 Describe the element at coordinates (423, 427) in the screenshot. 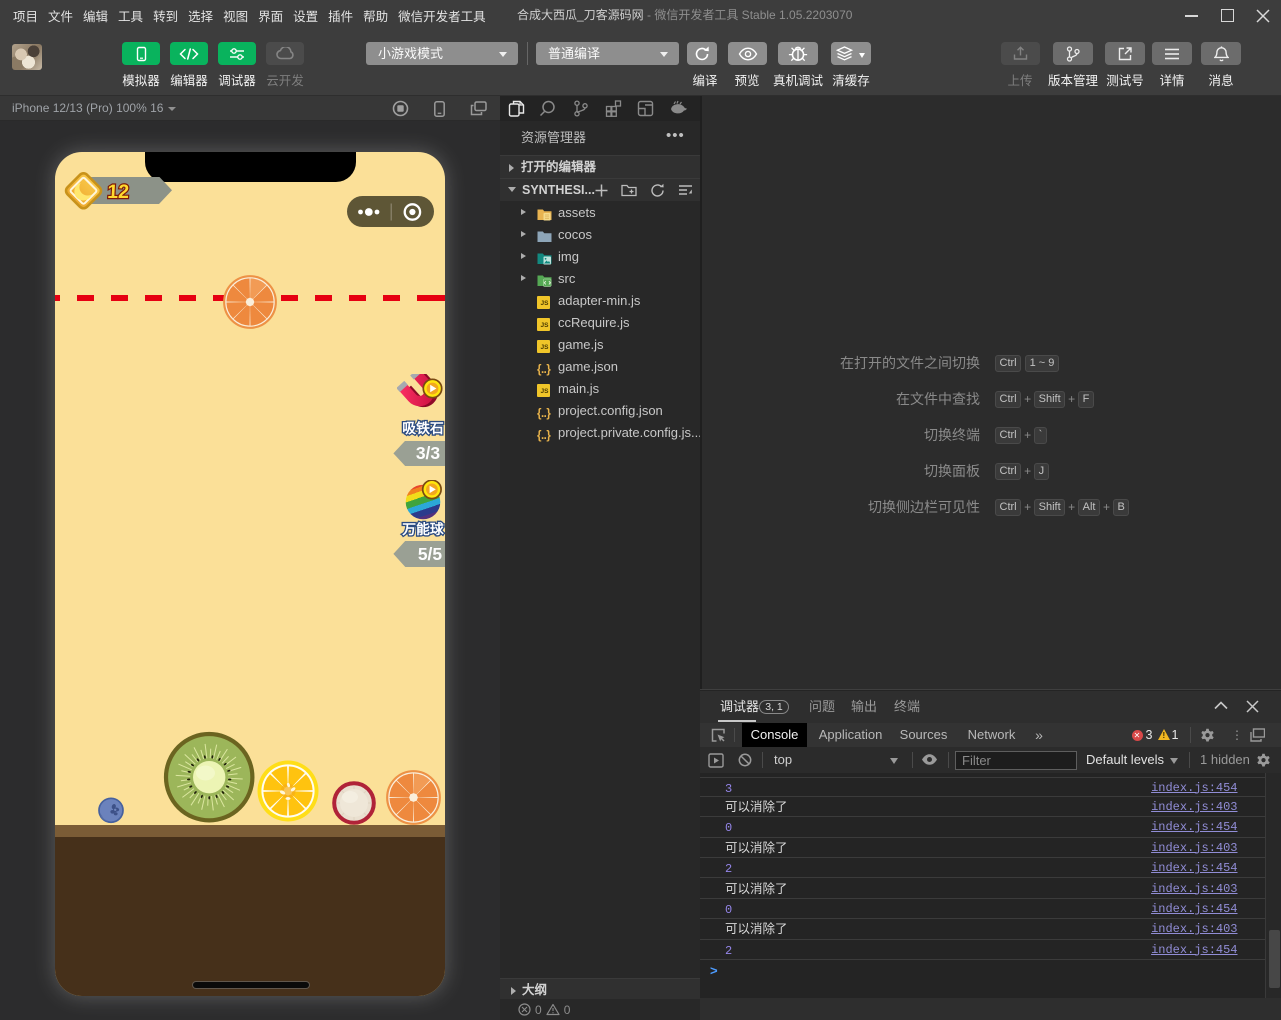

I see `svg-text: 吸铁石` at that location.